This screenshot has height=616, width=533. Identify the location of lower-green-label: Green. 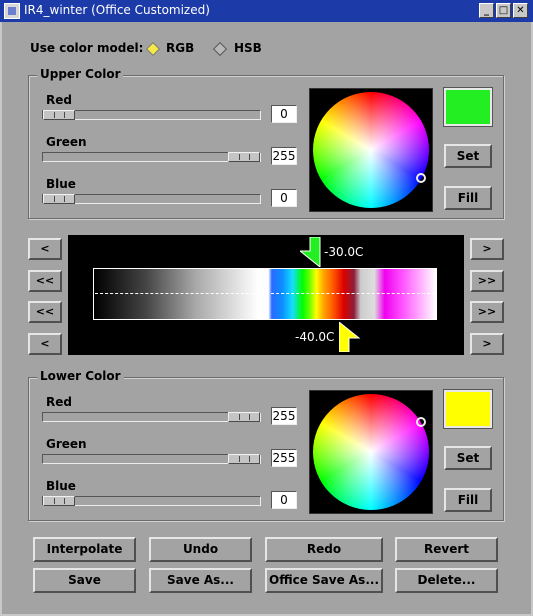
(66, 444).